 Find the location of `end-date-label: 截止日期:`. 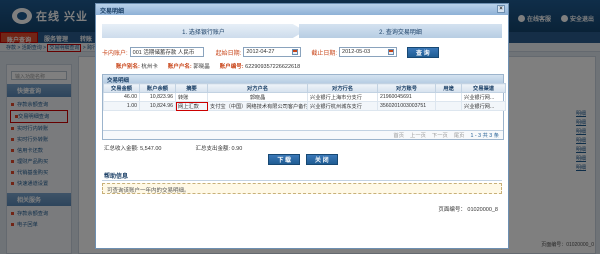

end-date-label: 截止日期: is located at coordinates (324, 53).